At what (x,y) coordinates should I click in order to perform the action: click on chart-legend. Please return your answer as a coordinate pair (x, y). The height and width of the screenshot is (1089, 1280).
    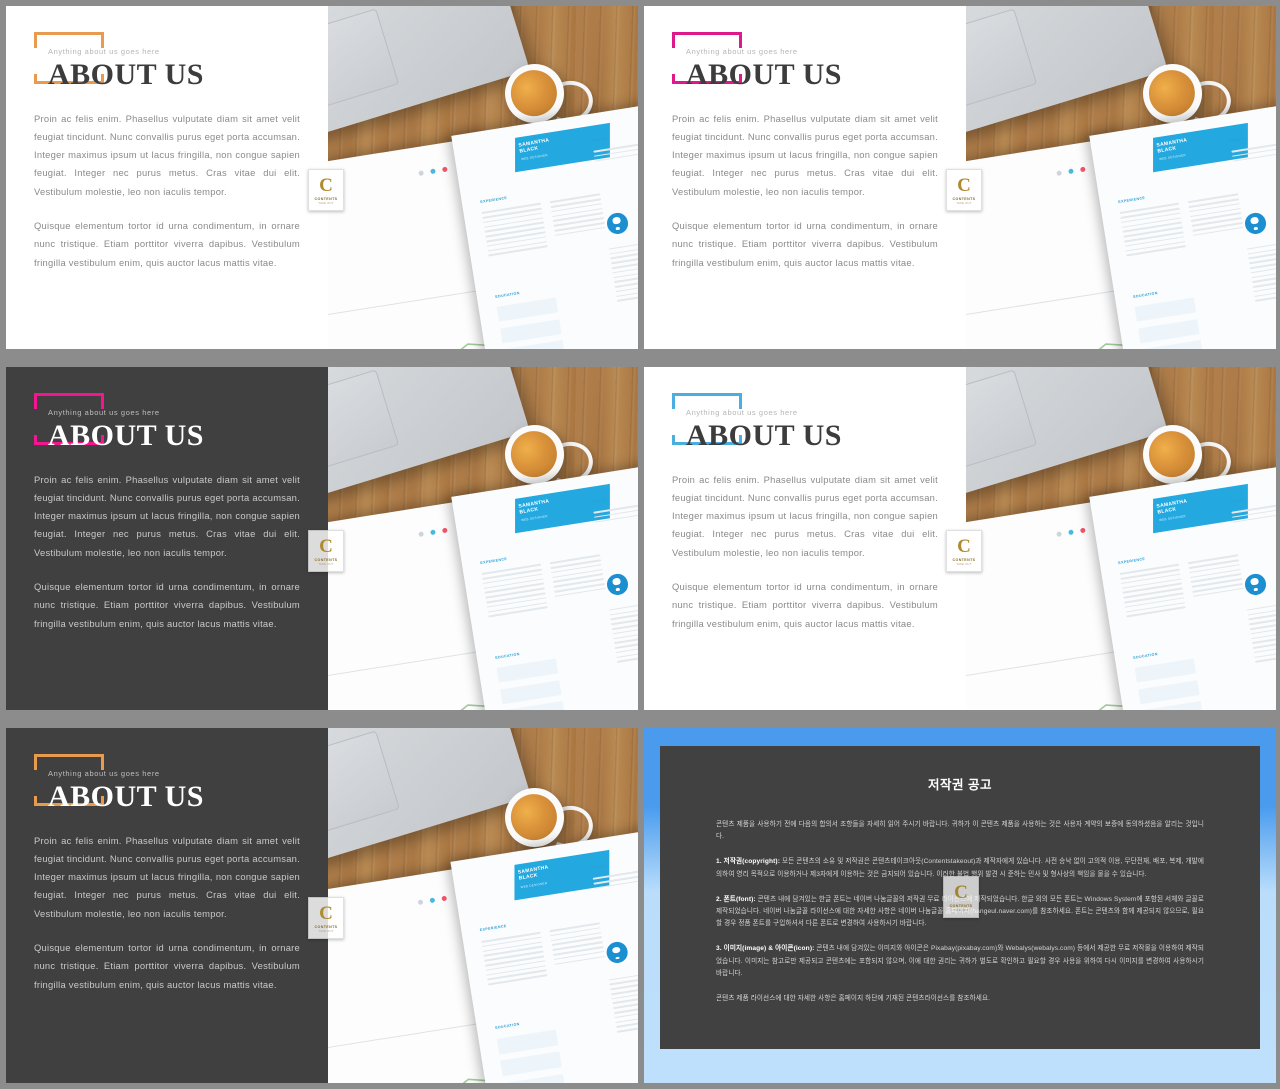
    Looking at the image, I should click on (434, 172).